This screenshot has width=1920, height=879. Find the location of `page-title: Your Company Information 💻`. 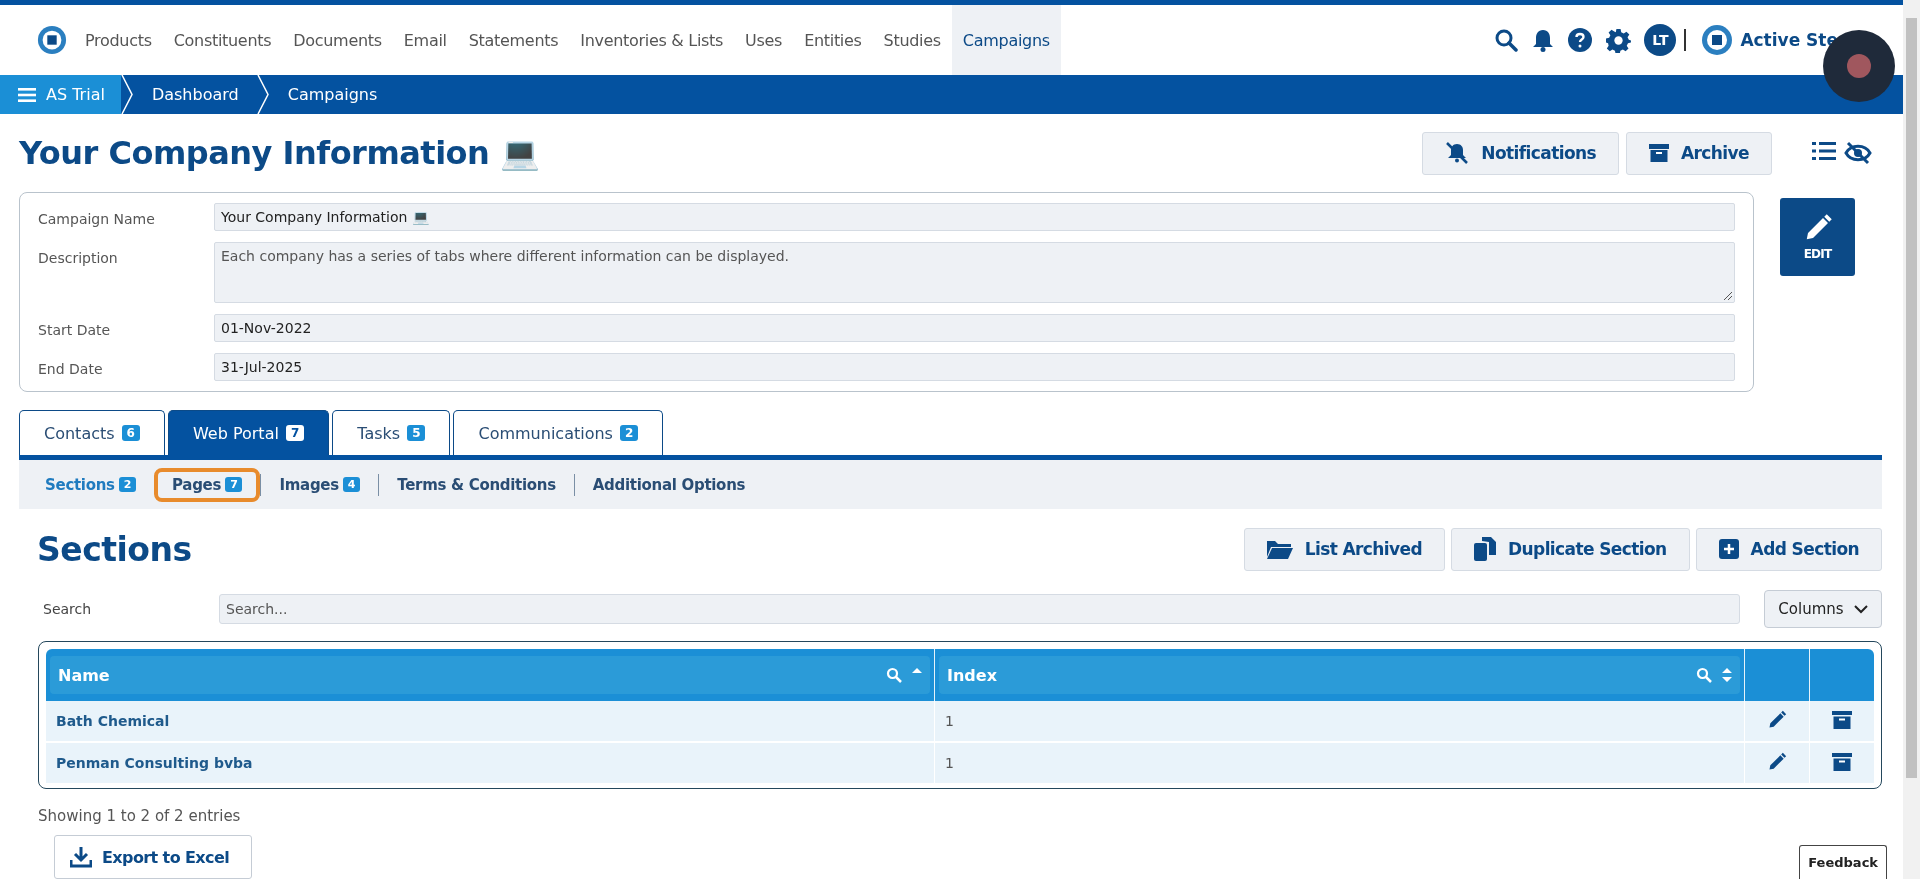

page-title: Your Company Information 💻 is located at coordinates (280, 153).